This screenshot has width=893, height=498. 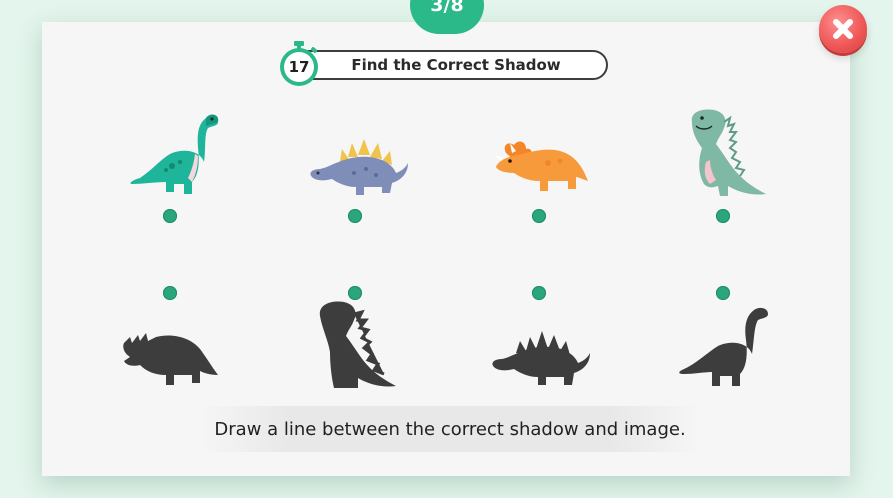 I want to click on brachiosaurus-shadow-icon, so click(x=729, y=346).